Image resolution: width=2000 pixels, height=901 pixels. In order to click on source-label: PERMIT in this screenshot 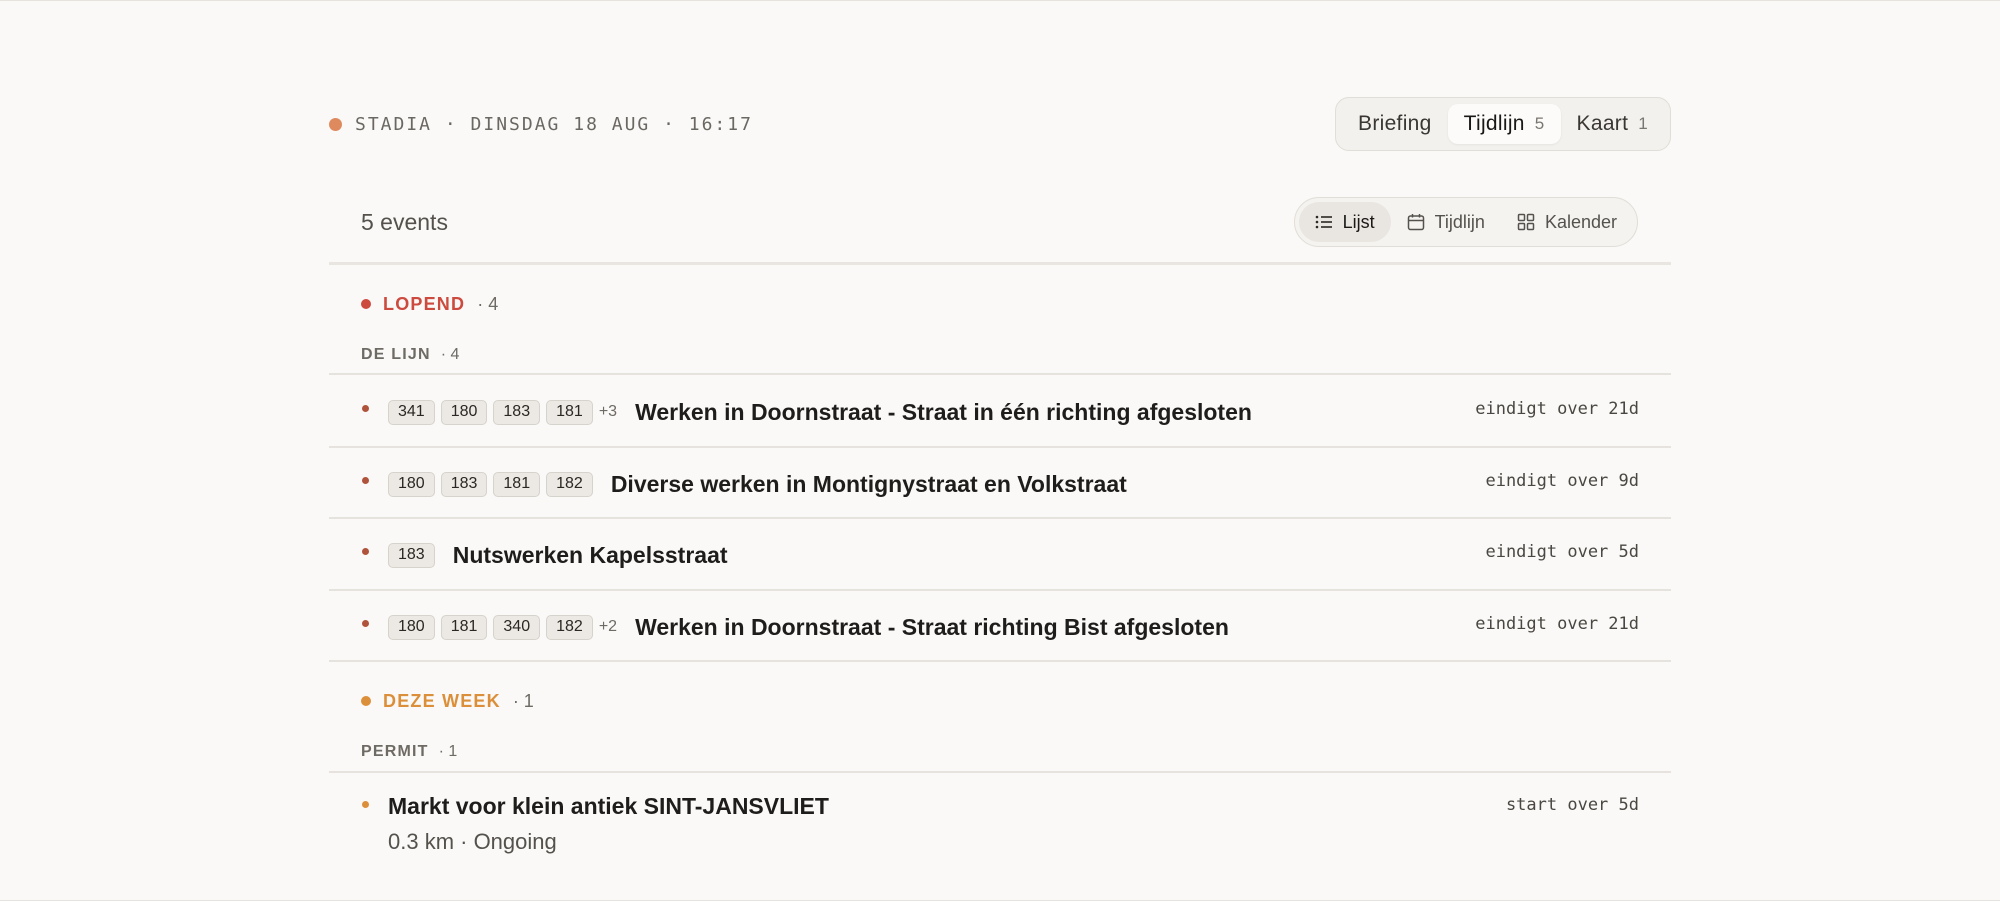, I will do `click(395, 751)`.